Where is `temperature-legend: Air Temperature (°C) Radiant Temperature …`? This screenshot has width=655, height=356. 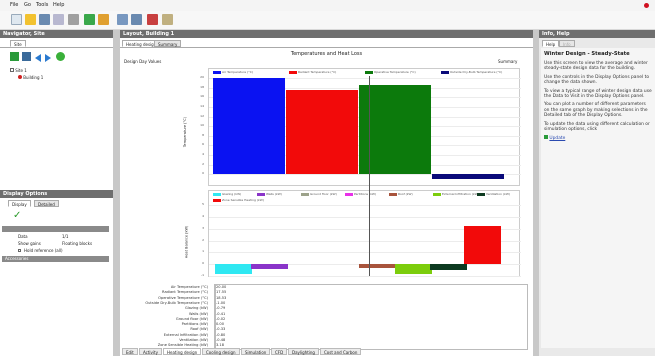 temperature-legend: Air Temperature (°C) Radiant Temperature … is located at coordinates (365, 73).